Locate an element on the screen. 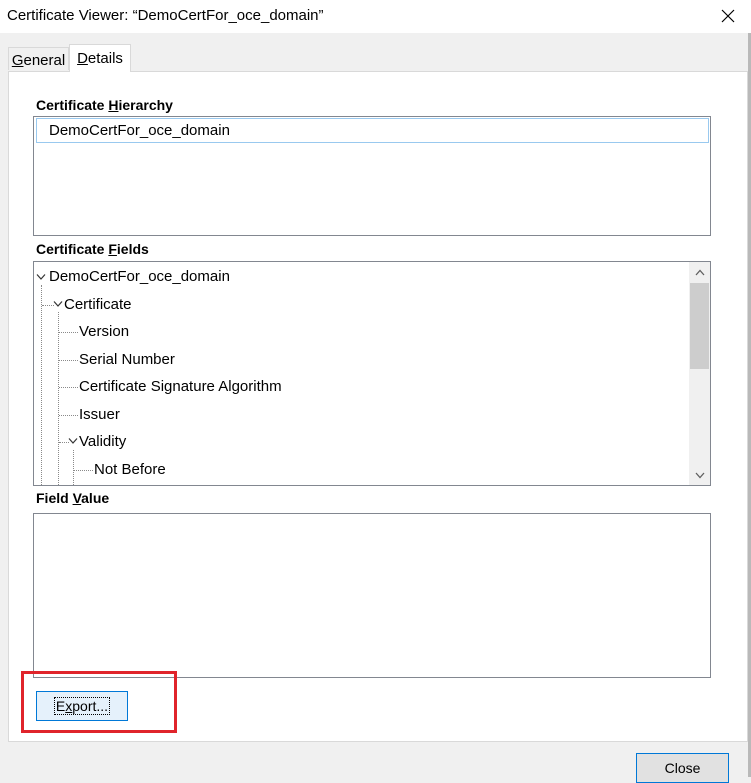  tab-general-key: G is located at coordinates (17, 60).